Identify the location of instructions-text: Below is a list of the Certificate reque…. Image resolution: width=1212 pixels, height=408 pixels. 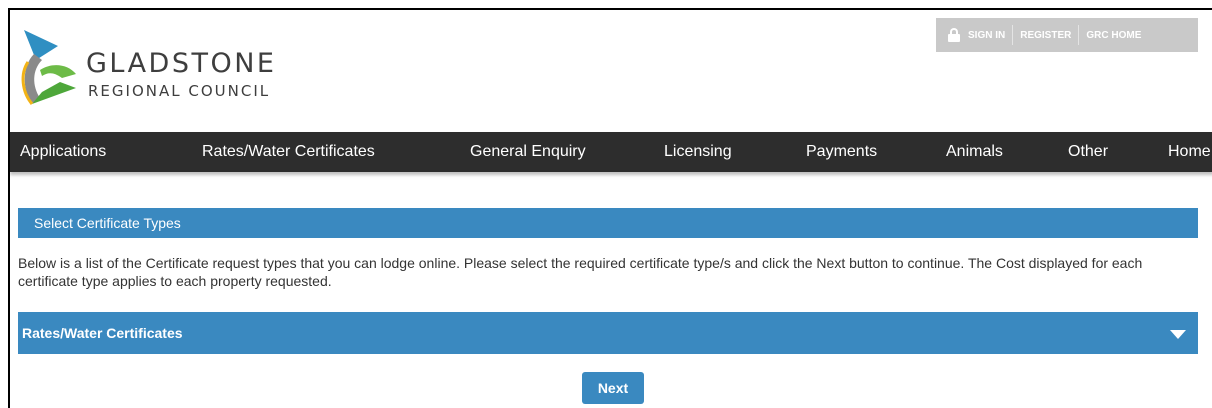
(580, 272).